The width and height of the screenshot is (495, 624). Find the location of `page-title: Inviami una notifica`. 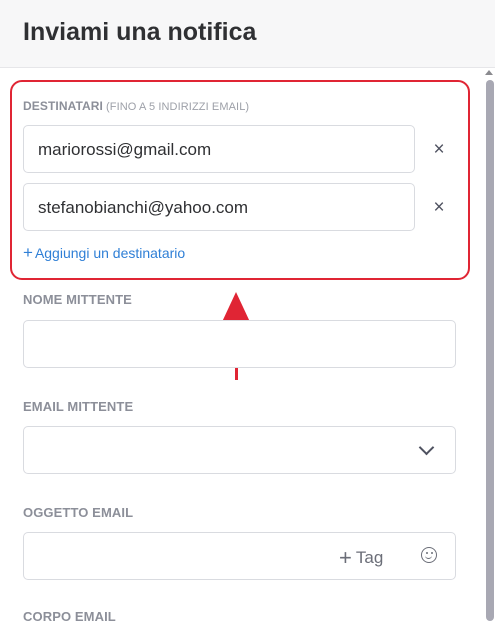

page-title: Inviami una notifica is located at coordinates (140, 32).